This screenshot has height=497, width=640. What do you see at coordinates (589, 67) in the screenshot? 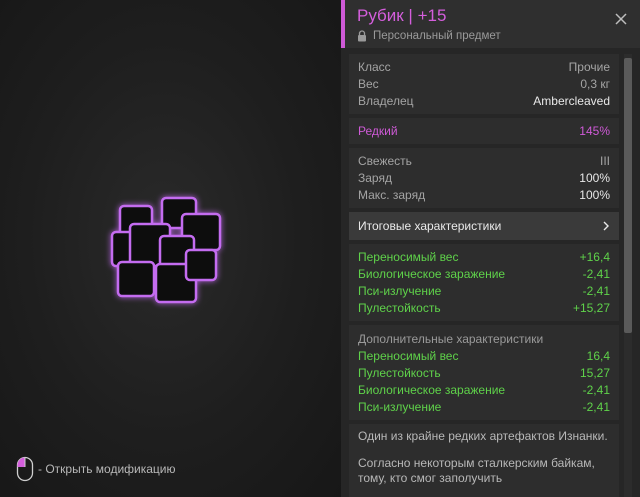
I see `info-value: Прочие` at bounding box center [589, 67].